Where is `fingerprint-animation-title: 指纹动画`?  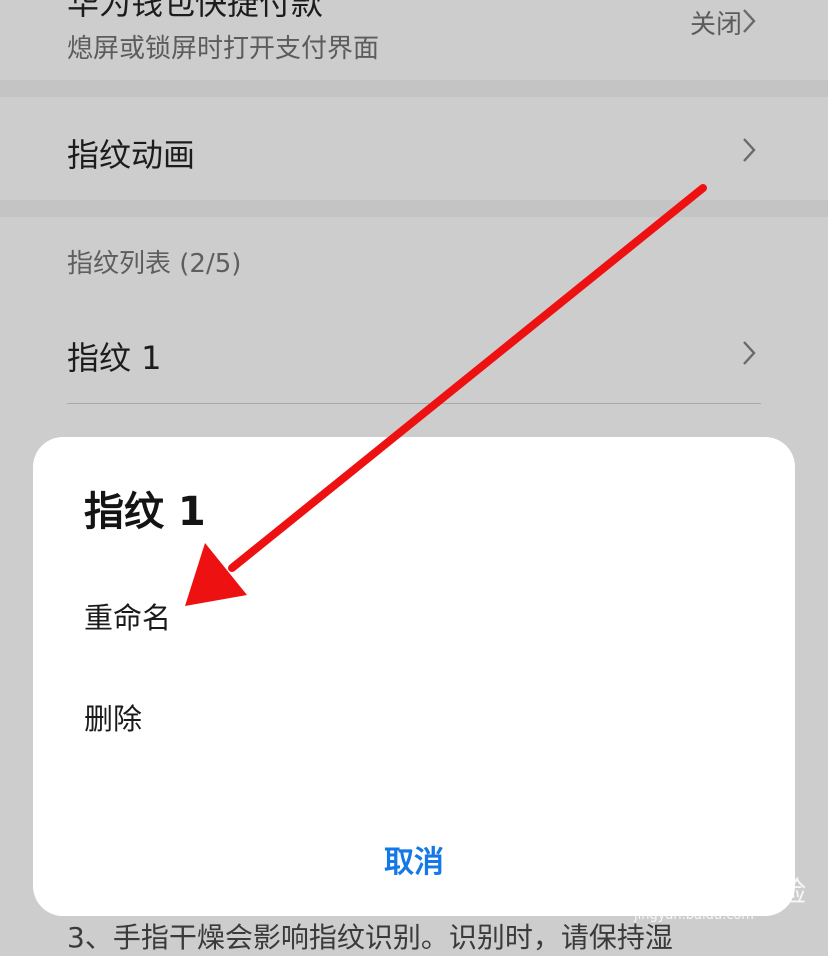 fingerprint-animation-title: 指纹动画 is located at coordinates (131, 155).